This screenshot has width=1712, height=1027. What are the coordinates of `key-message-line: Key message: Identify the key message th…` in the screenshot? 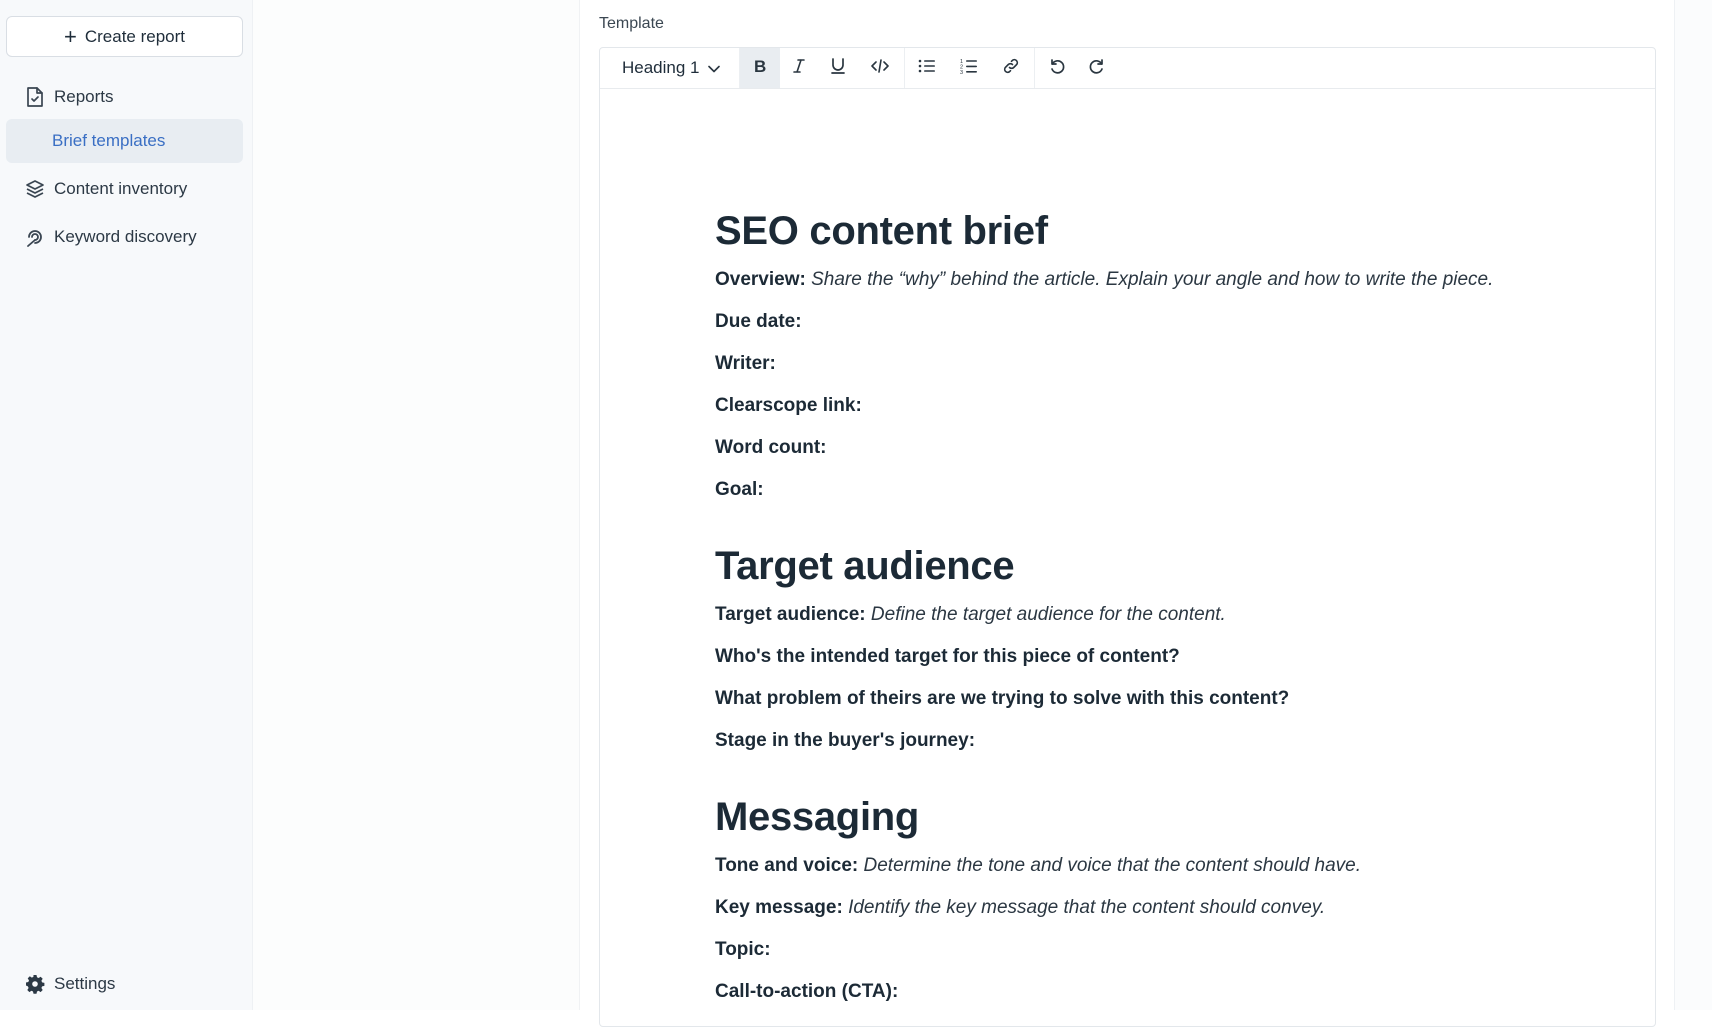 It's located at (1165, 908).